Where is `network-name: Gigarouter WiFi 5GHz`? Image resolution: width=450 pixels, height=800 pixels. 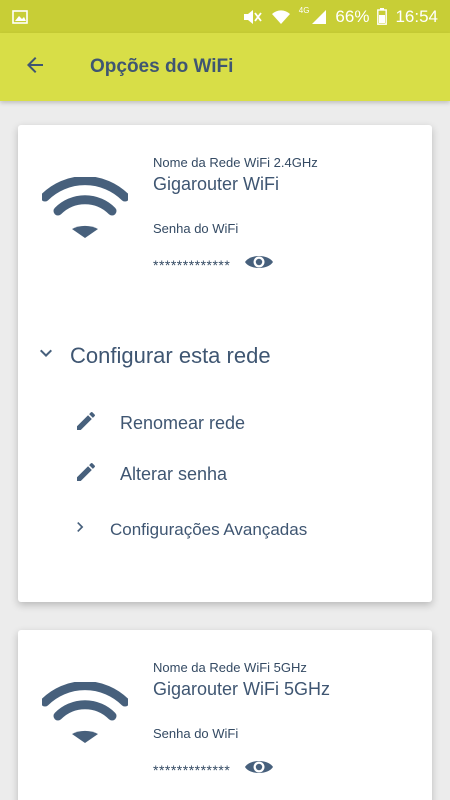
network-name: Gigarouter WiFi 5GHz is located at coordinates (242, 689).